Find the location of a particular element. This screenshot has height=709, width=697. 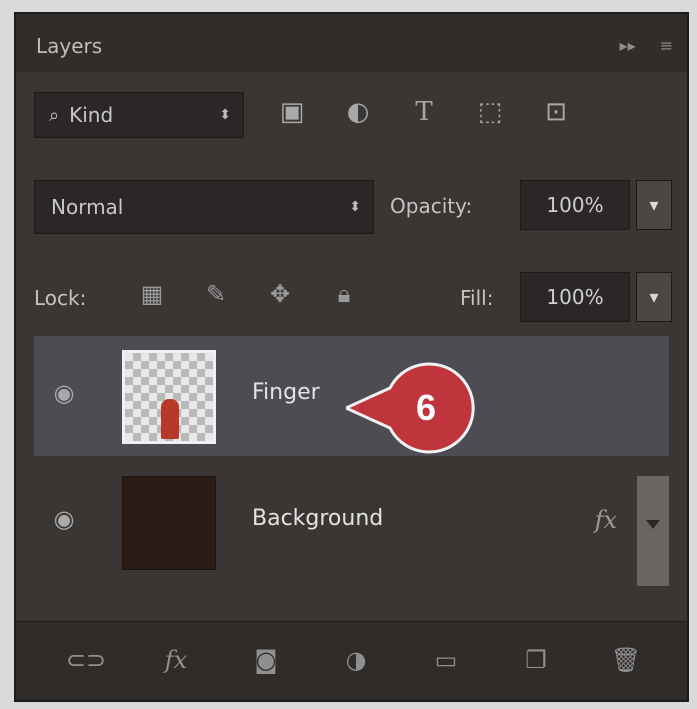

fill-input: 100% is located at coordinates (575, 297).